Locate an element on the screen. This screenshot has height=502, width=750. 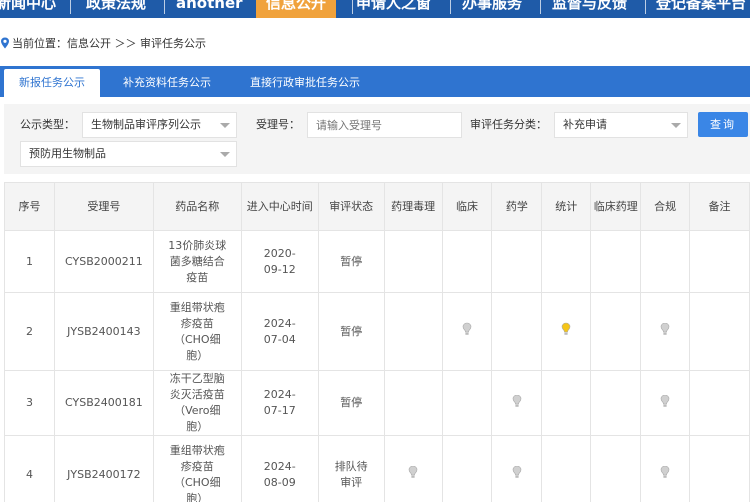
col-header-remark: 备注 is located at coordinates (719, 206).